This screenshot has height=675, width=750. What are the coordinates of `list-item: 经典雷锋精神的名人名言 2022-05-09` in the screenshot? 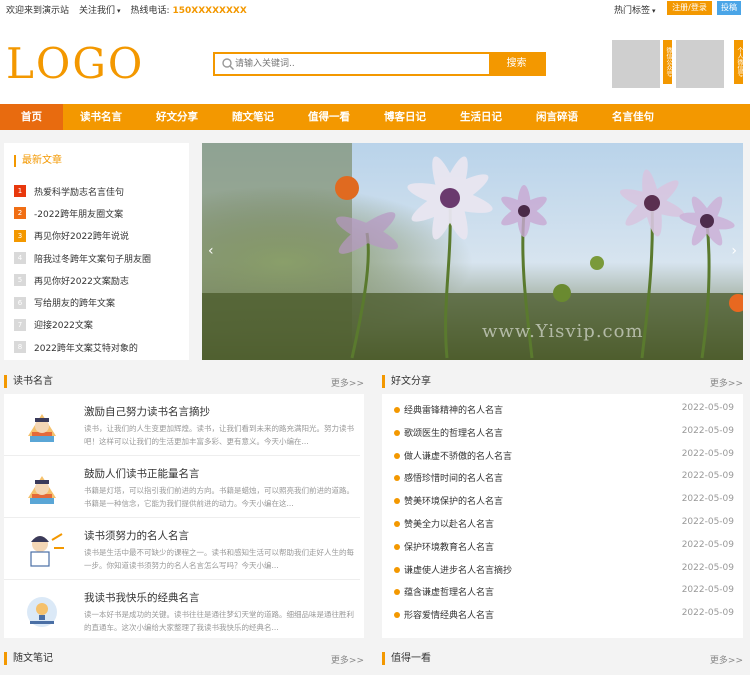 It's located at (564, 412).